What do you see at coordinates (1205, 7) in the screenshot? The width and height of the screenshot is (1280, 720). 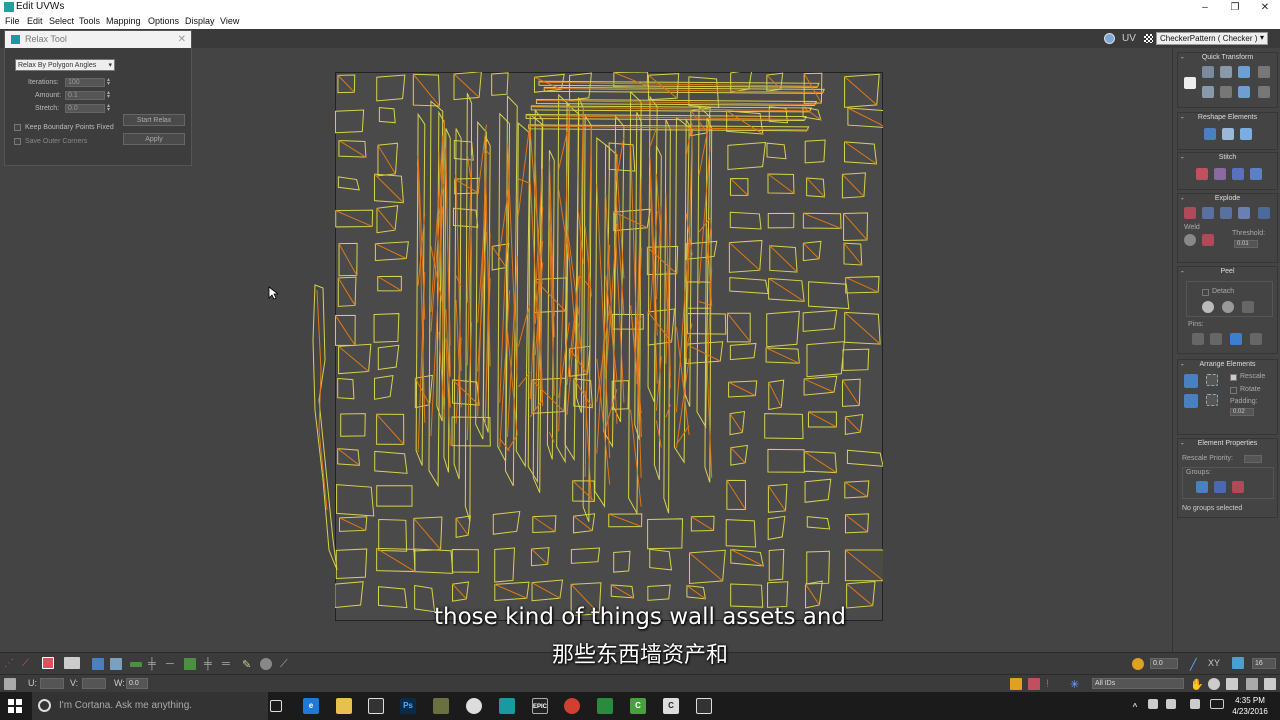 I see `minimize-button: –` at bounding box center [1205, 7].